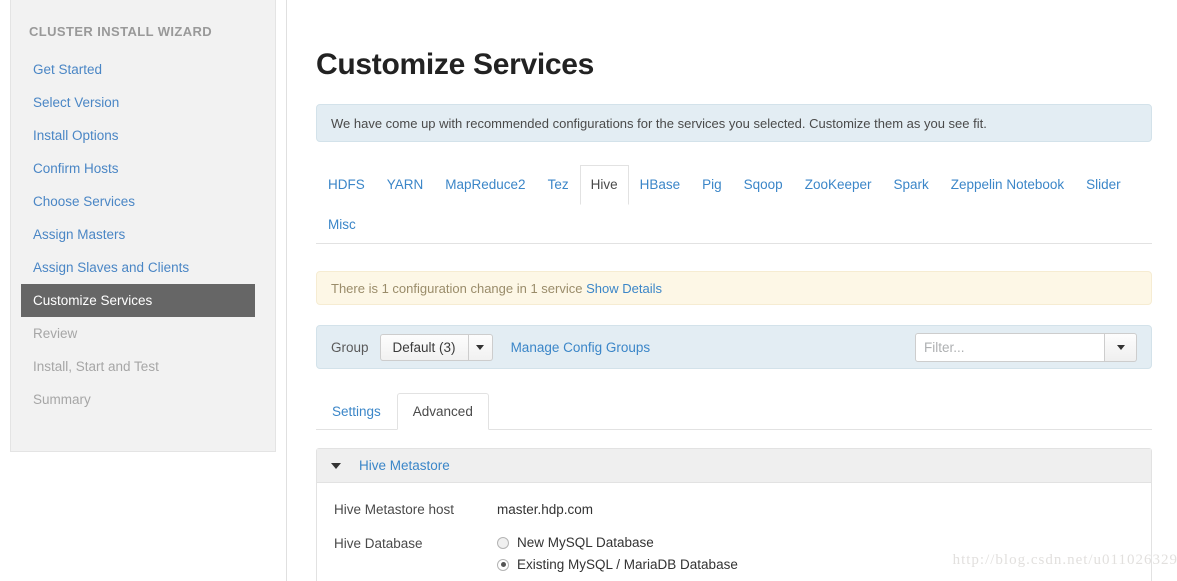 Image resolution: width=1177 pixels, height=581 pixels. Describe the element at coordinates (660, 185) in the screenshot. I see `service-tab-hbase: HBase` at that location.